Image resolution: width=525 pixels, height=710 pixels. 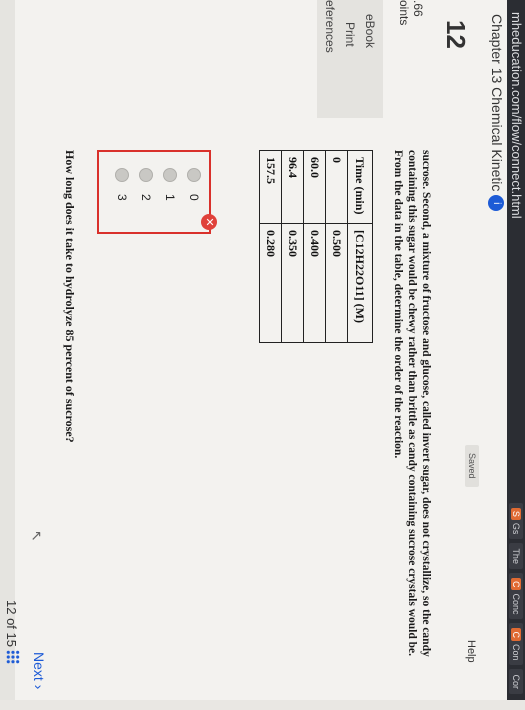 What do you see at coordinates (336, 283) in the screenshot?
I see `table-cell: 0.500` at bounding box center [336, 283].